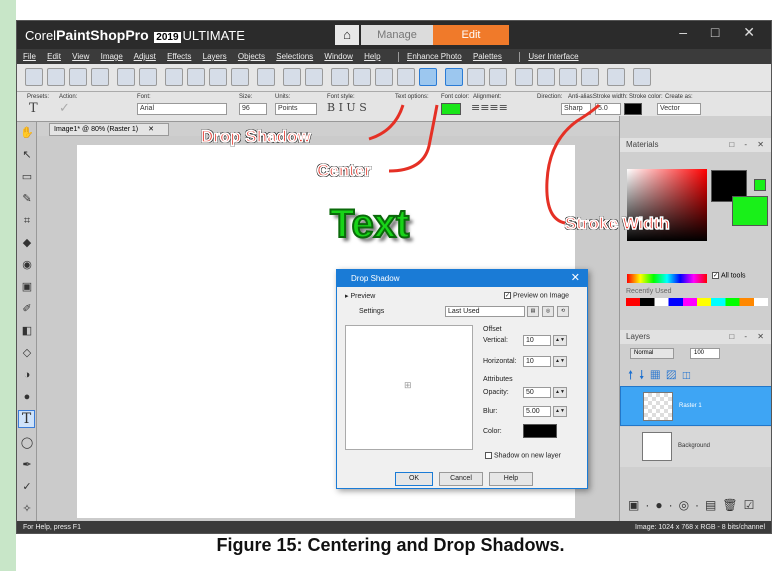 This screenshot has width=781, height=571. Describe the element at coordinates (498, 77) in the screenshot. I see `layout-icon` at that location.